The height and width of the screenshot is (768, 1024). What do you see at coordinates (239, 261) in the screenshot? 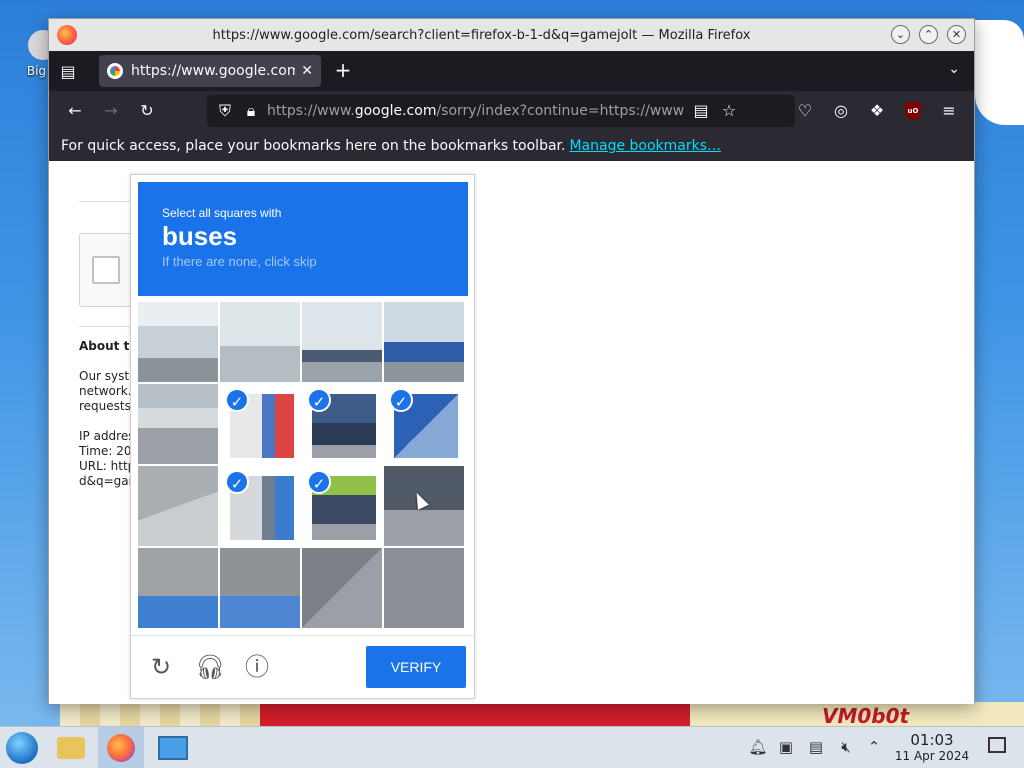
I see `captcha-hint: If there are none, click skip` at bounding box center [239, 261].